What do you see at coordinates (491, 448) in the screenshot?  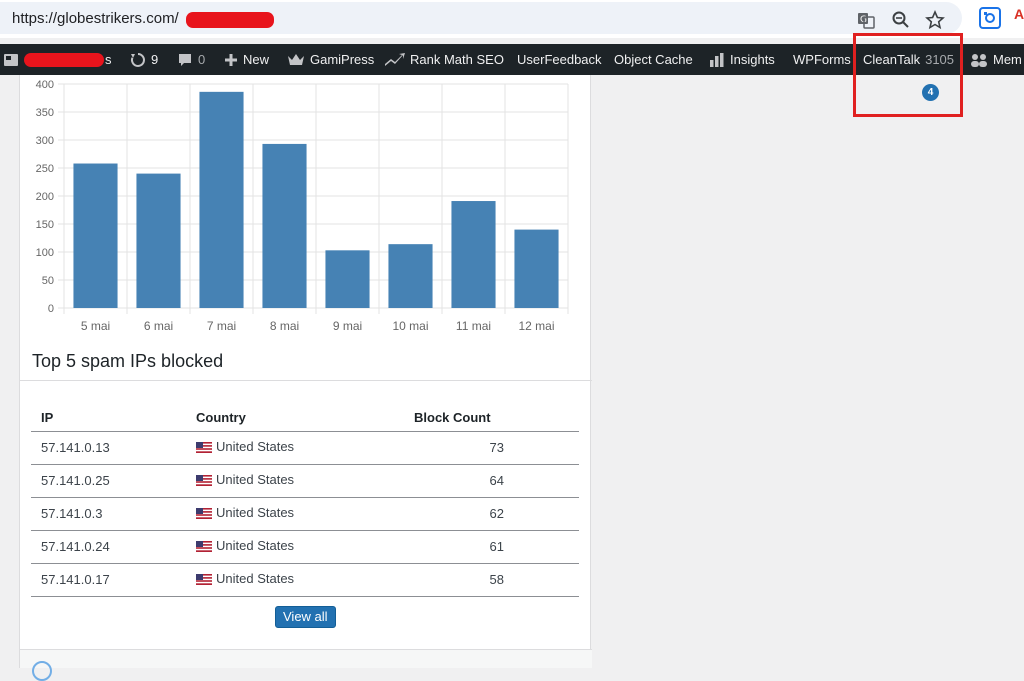 I see `block-count-cell: 73` at bounding box center [491, 448].